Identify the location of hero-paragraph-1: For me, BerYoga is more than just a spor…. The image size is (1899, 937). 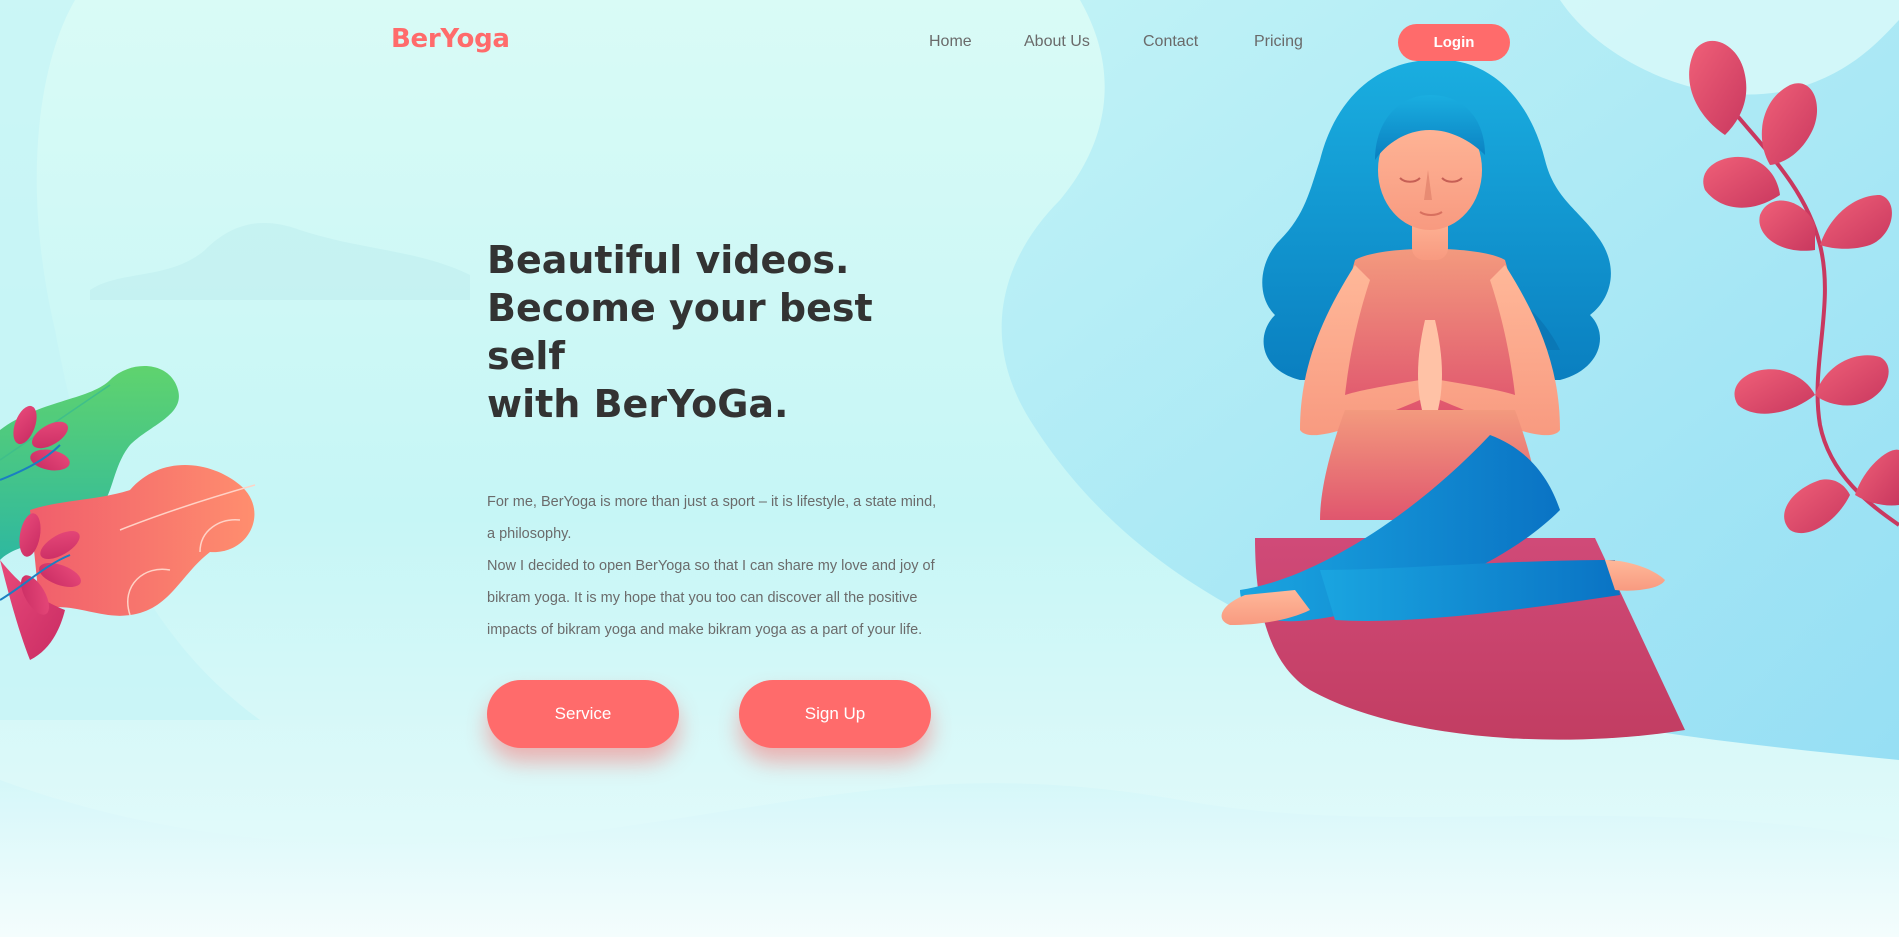
(712, 518).